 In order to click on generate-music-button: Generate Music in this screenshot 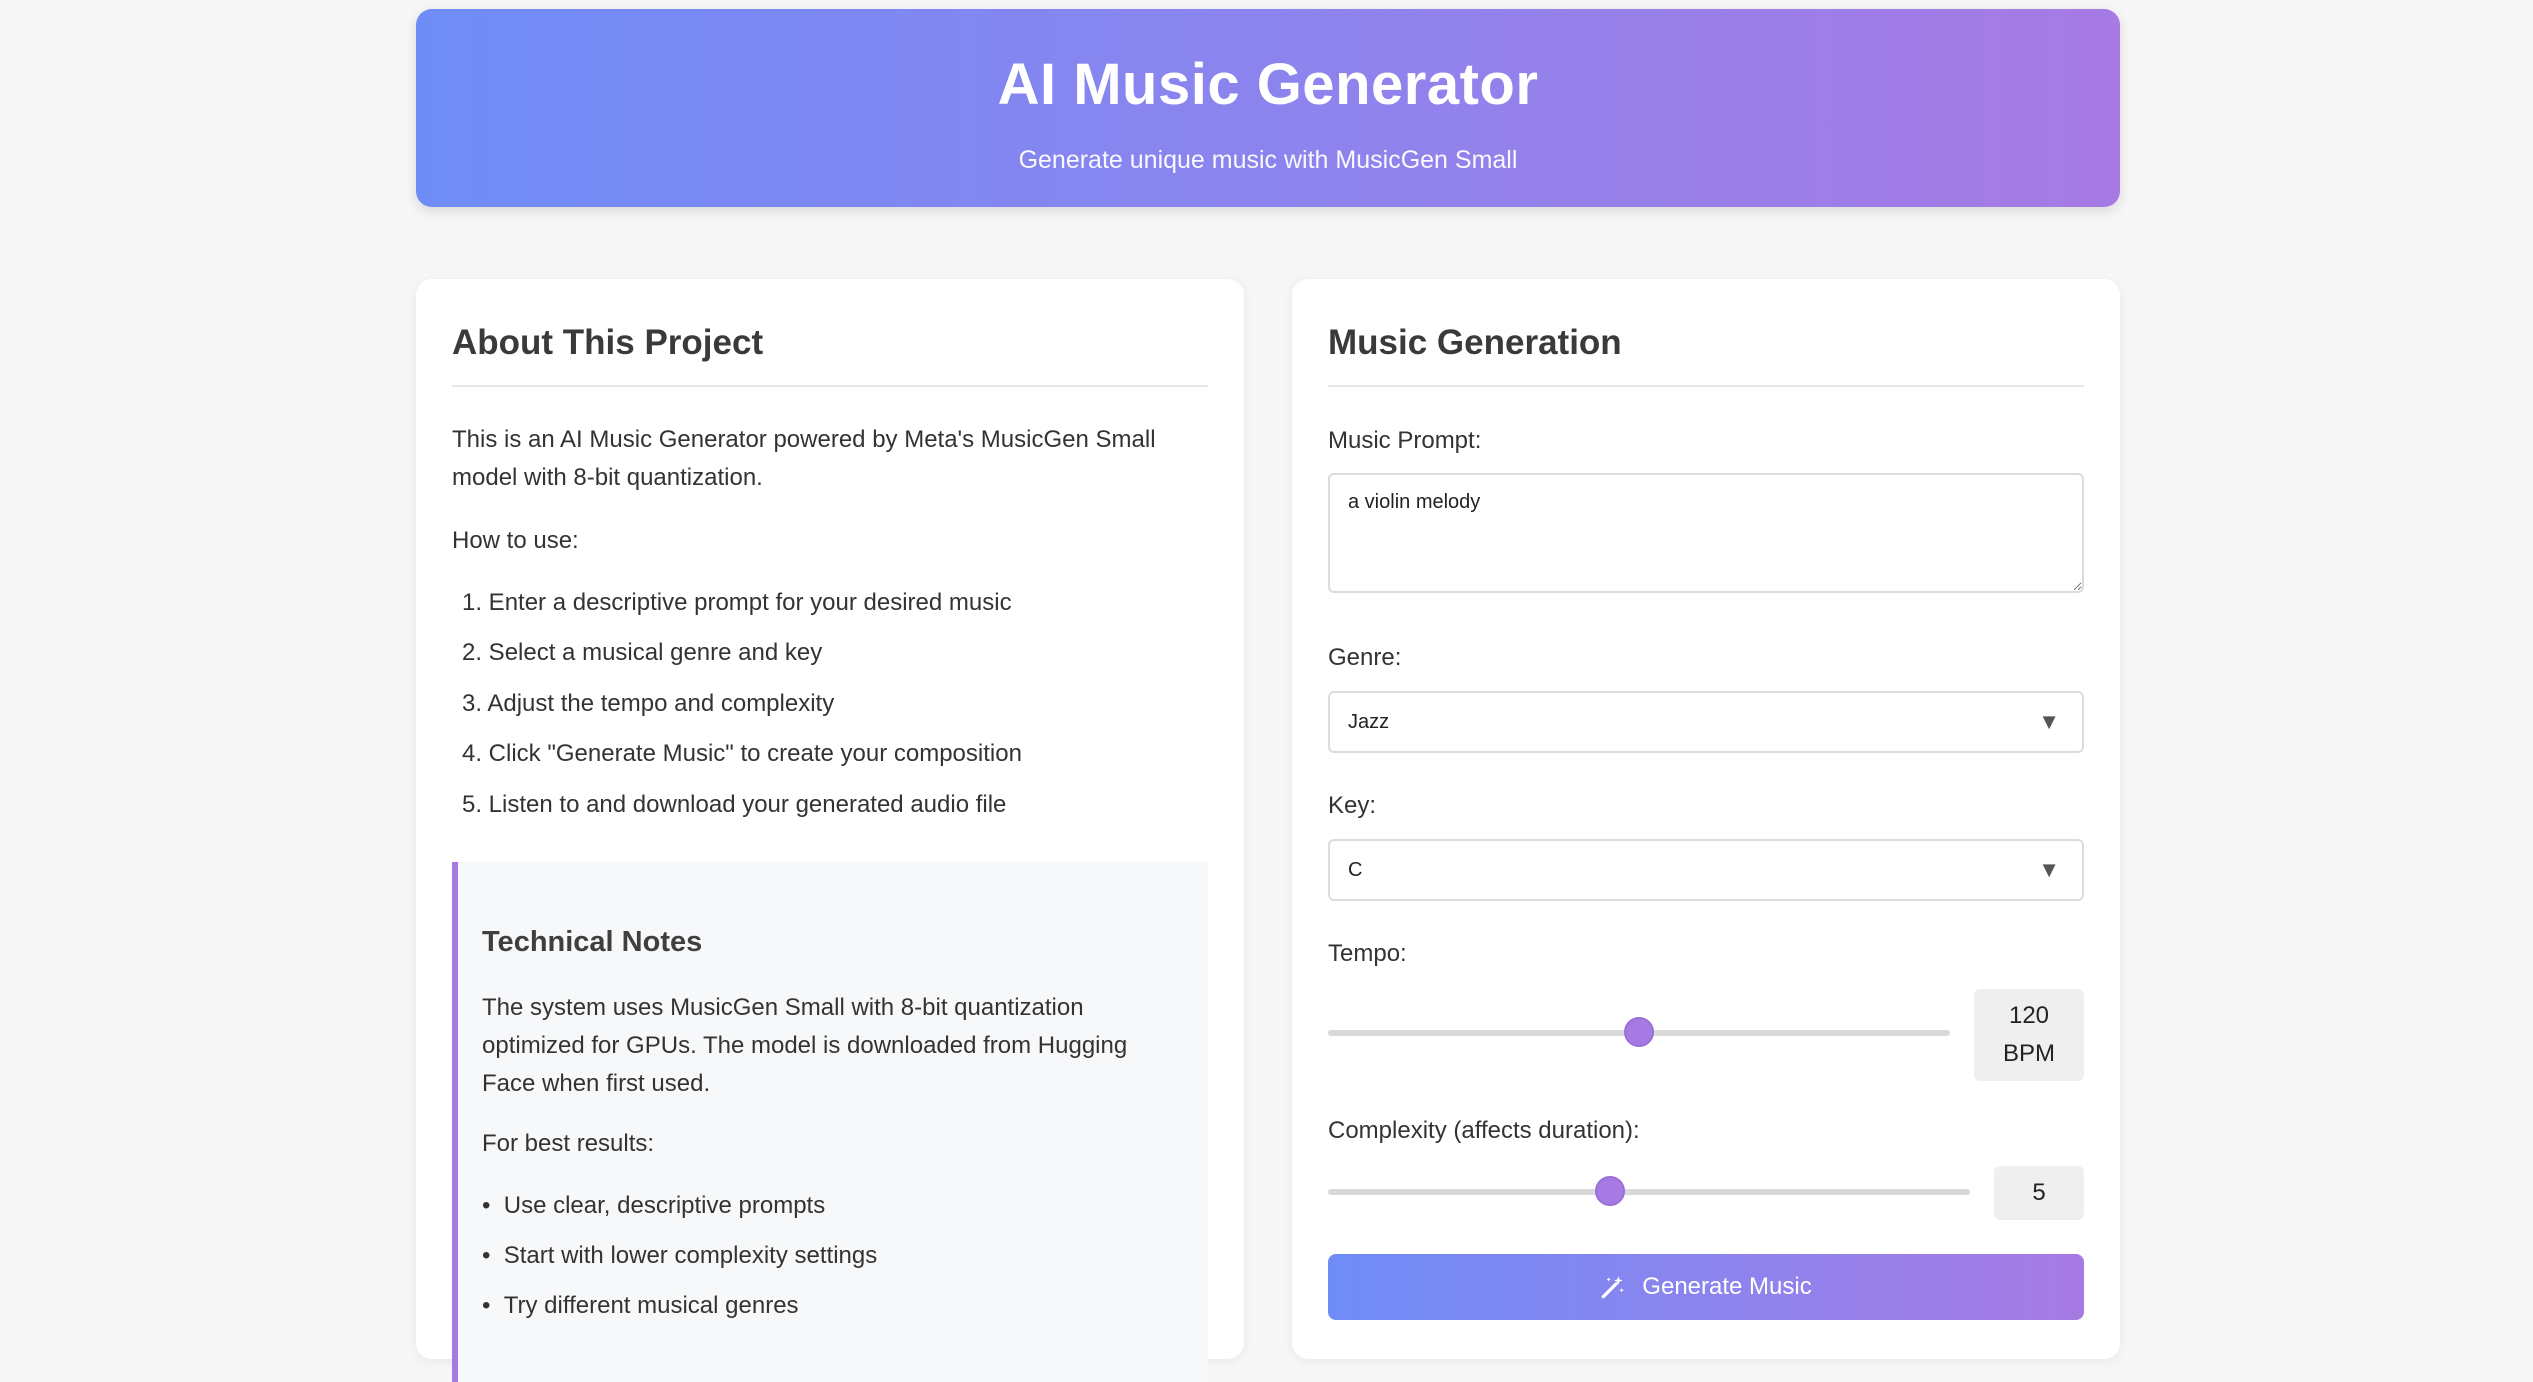, I will do `click(1706, 1287)`.